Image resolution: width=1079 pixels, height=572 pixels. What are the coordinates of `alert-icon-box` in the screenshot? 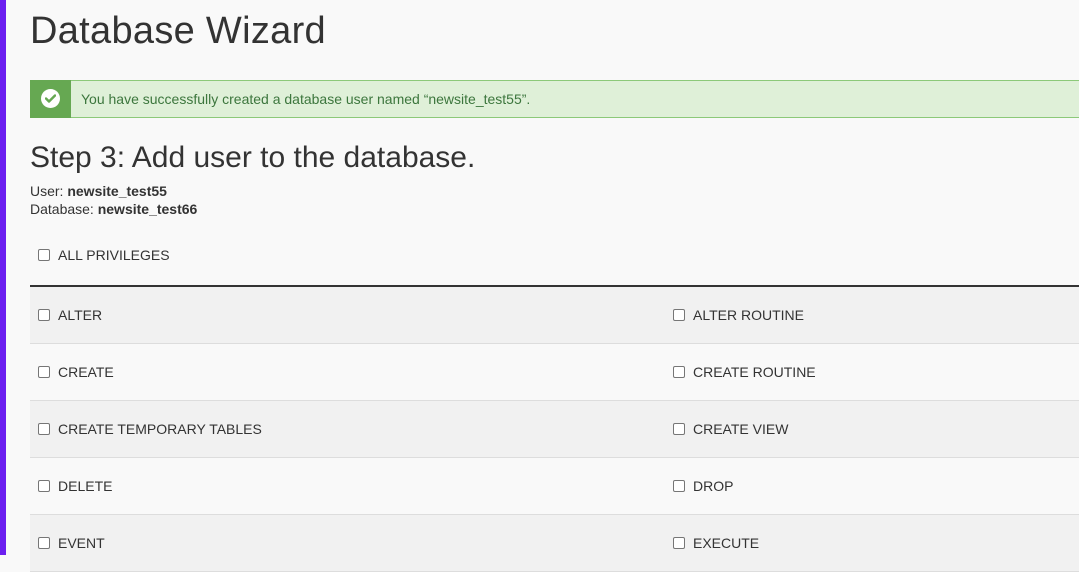 It's located at (50, 98).